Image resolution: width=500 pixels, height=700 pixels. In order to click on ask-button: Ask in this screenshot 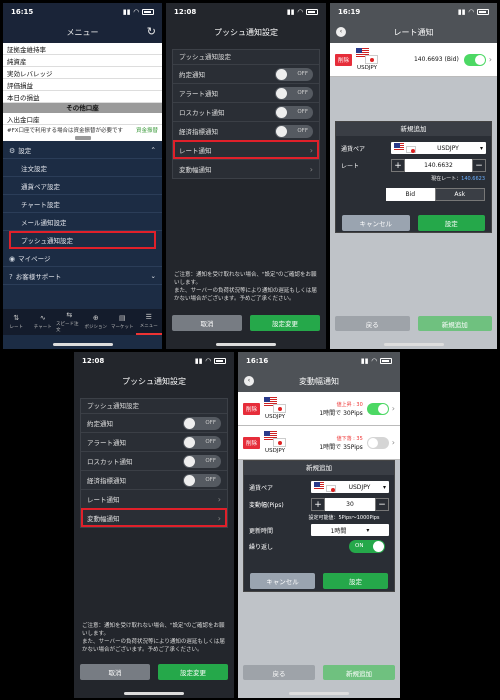, I will do `click(459, 194)`.